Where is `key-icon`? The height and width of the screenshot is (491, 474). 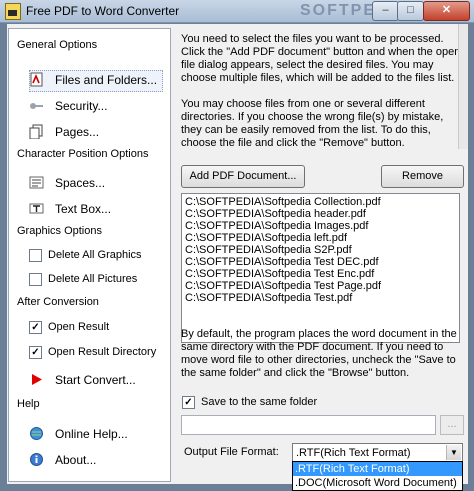 key-icon is located at coordinates (36, 106).